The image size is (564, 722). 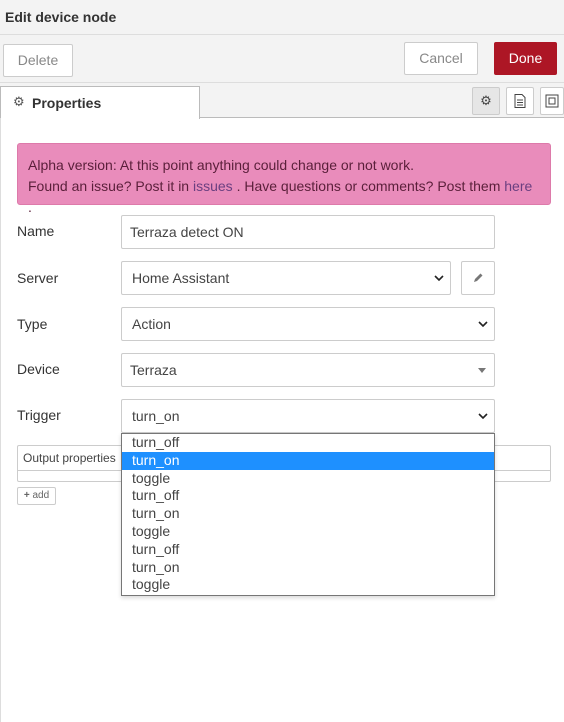 I want to click on trigger-select-value: turn_on, so click(x=156, y=416).